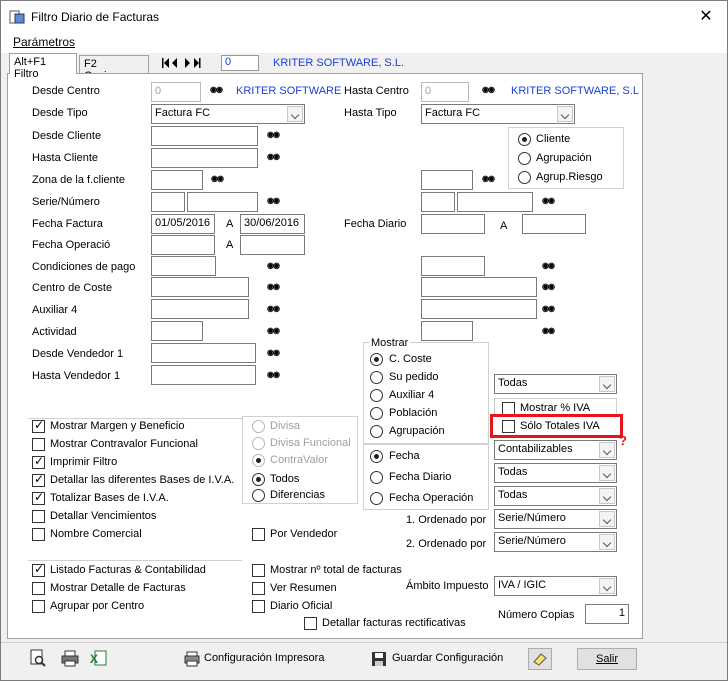  Describe the element at coordinates (258, 606) in the screenshot. I see `diario-oficial-checkbox` at that location.